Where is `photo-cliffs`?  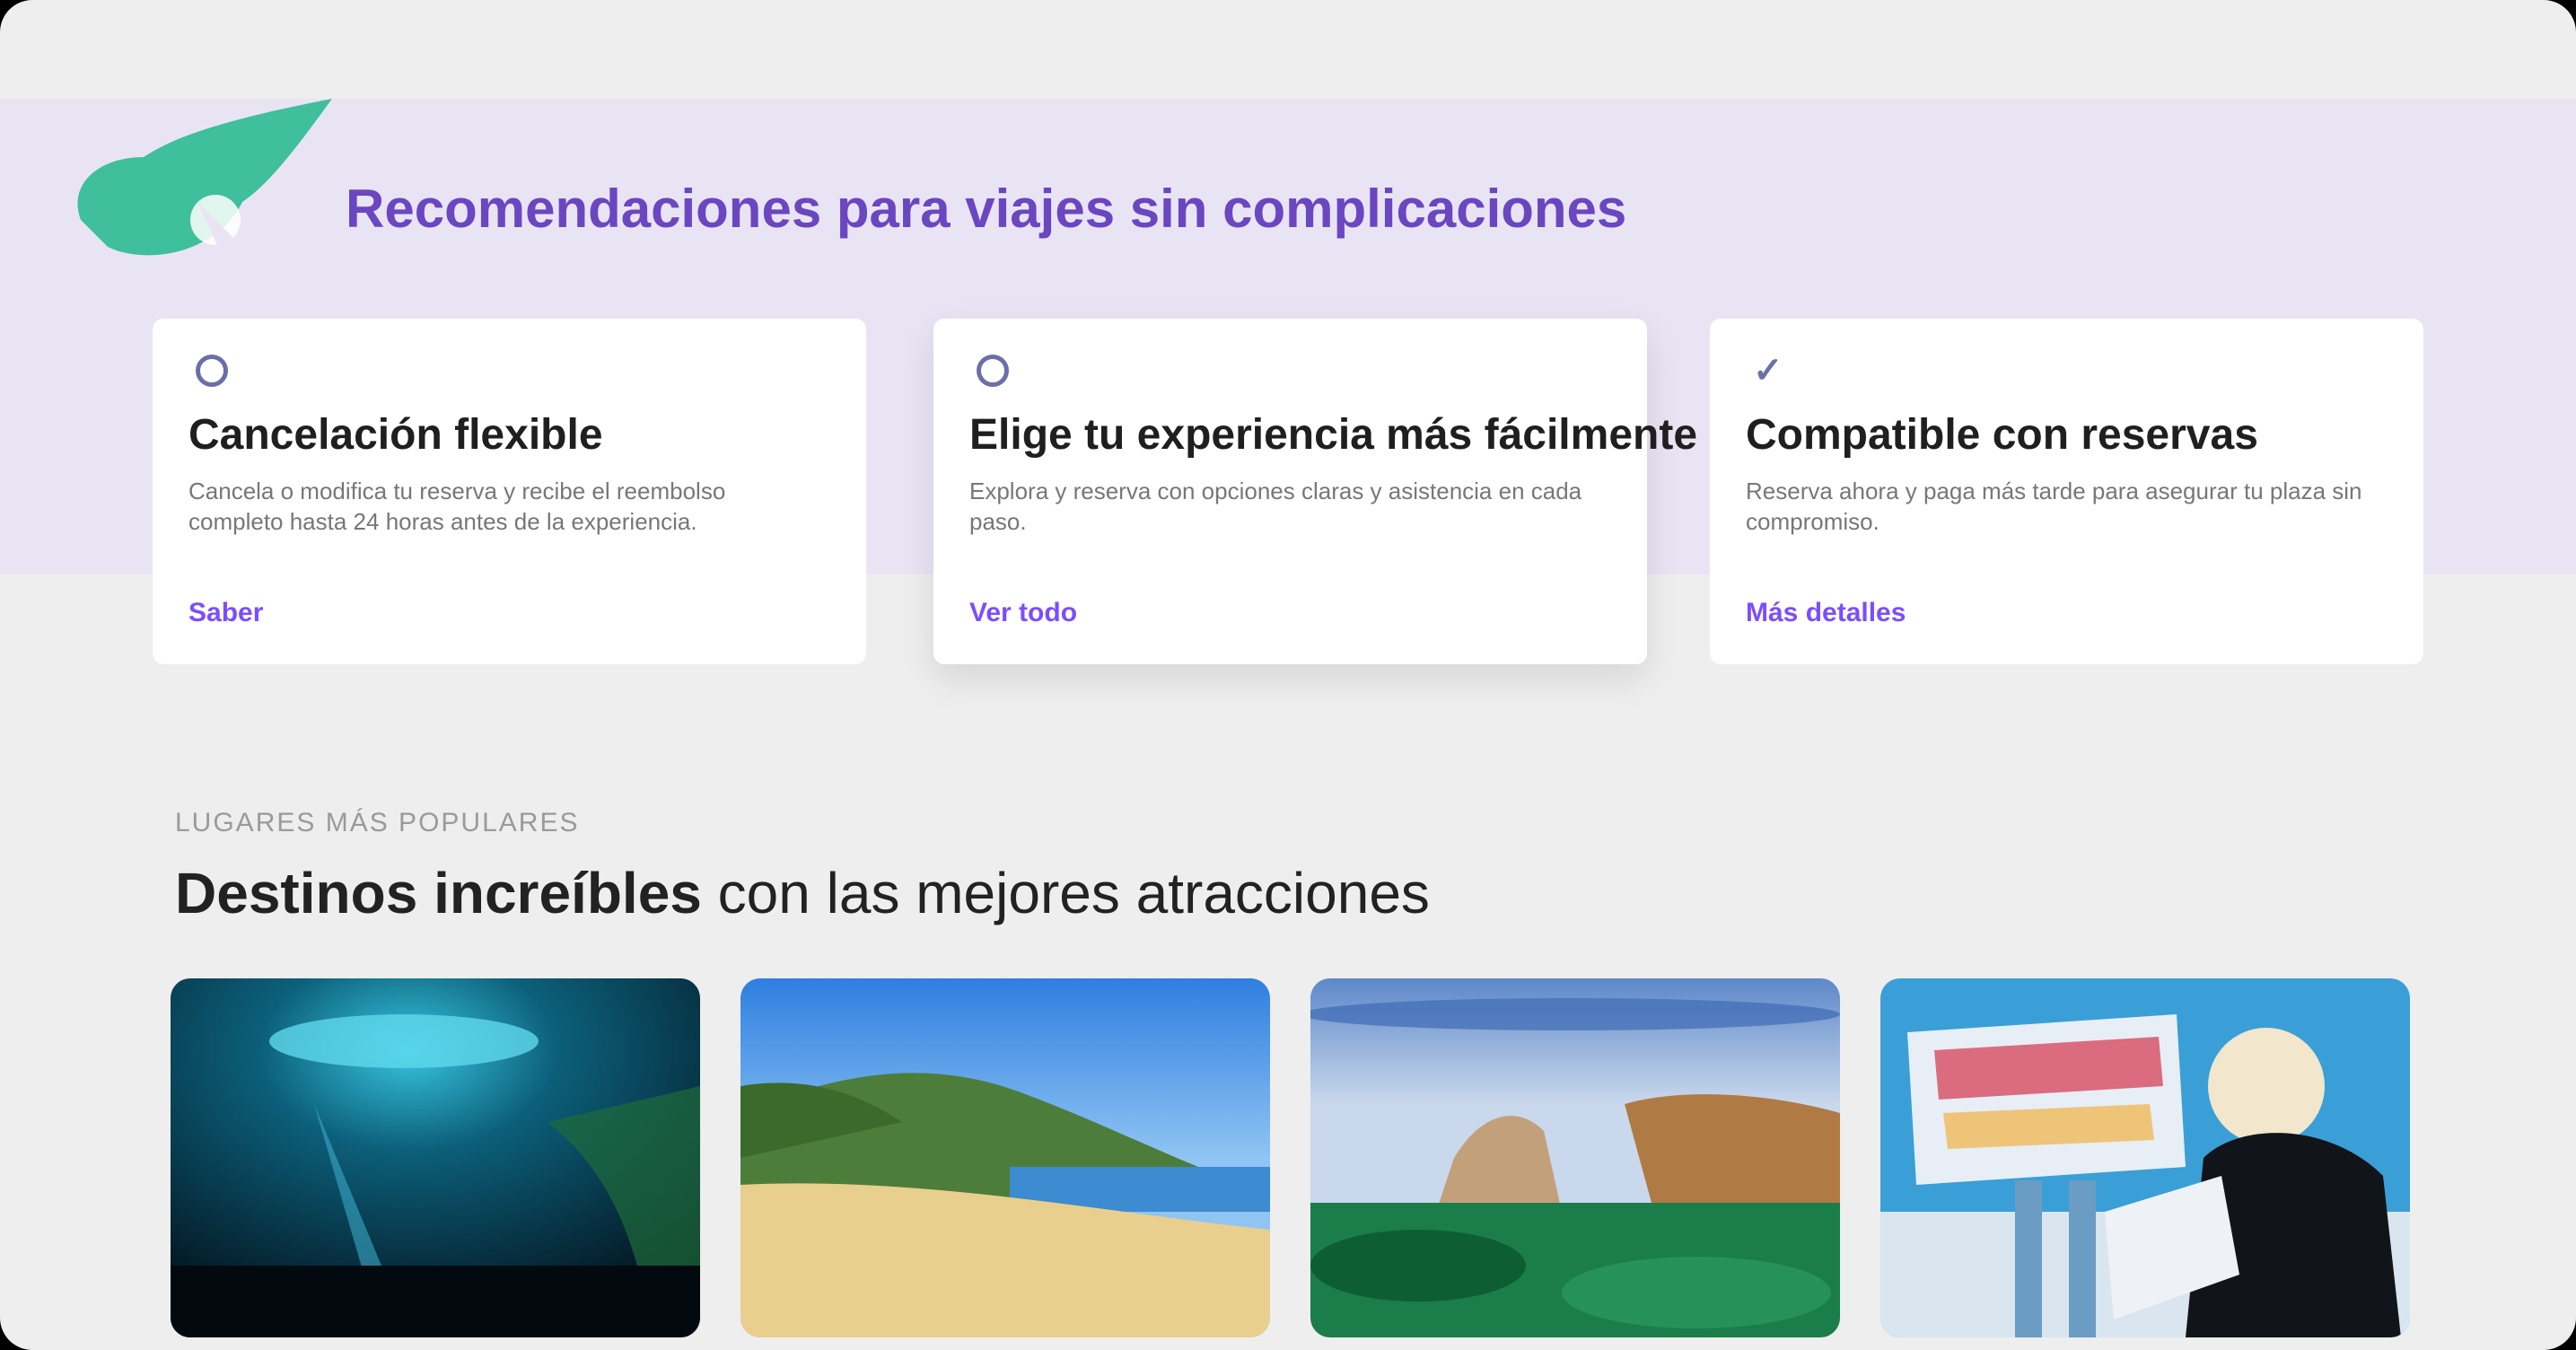
photo-cliffs is located at coordinates (1575, 1157).